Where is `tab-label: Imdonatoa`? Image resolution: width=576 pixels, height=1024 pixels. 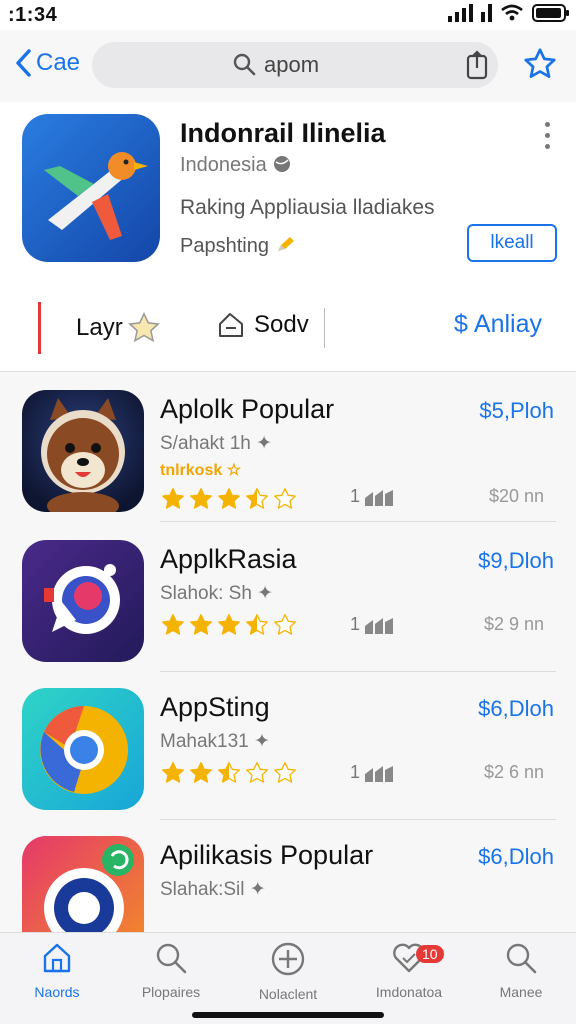
tab-label: Imdonatoa is located at coordinates (409, 992).